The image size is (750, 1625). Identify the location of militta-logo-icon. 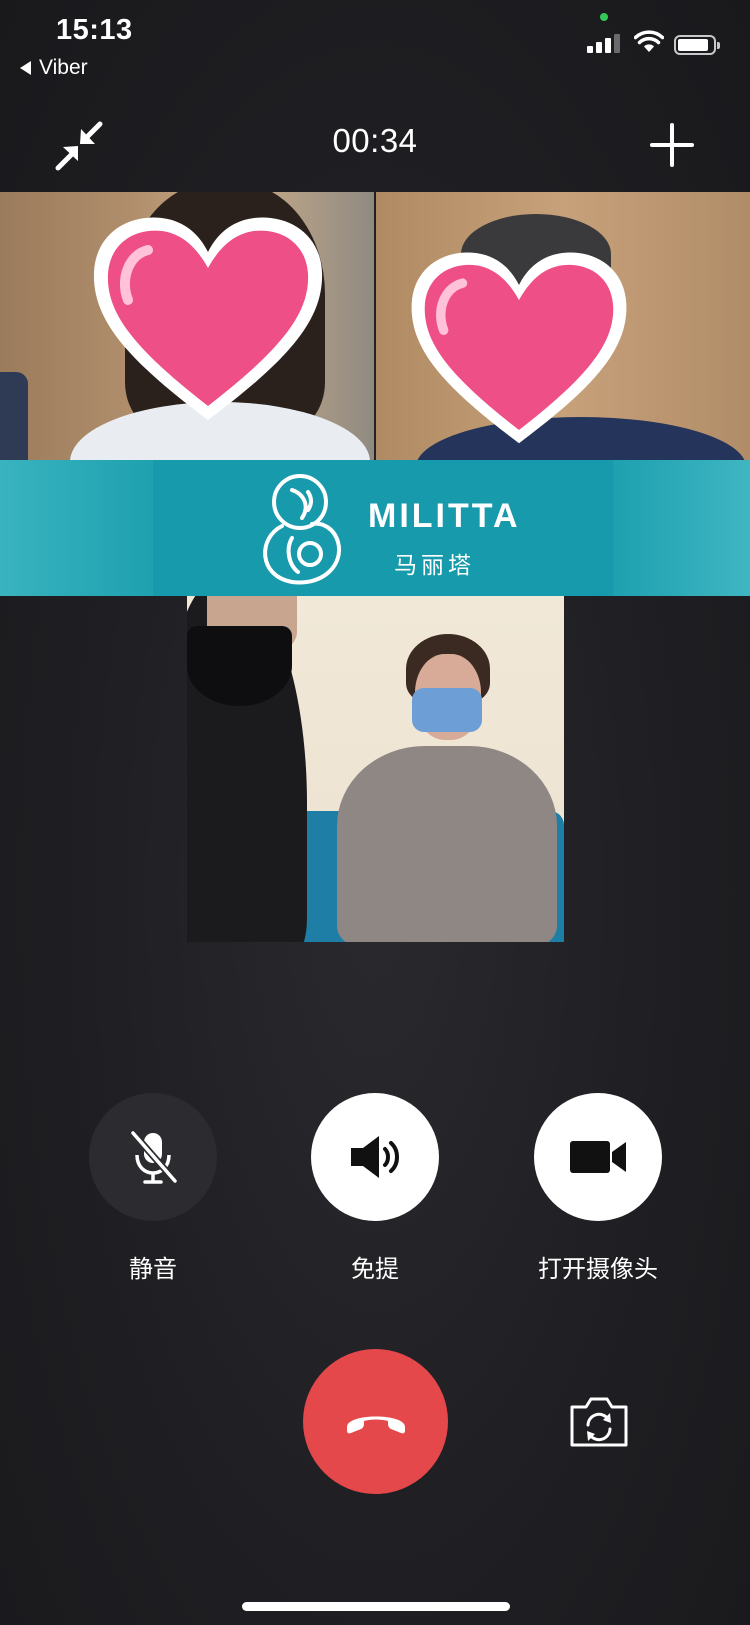
(302, 529).